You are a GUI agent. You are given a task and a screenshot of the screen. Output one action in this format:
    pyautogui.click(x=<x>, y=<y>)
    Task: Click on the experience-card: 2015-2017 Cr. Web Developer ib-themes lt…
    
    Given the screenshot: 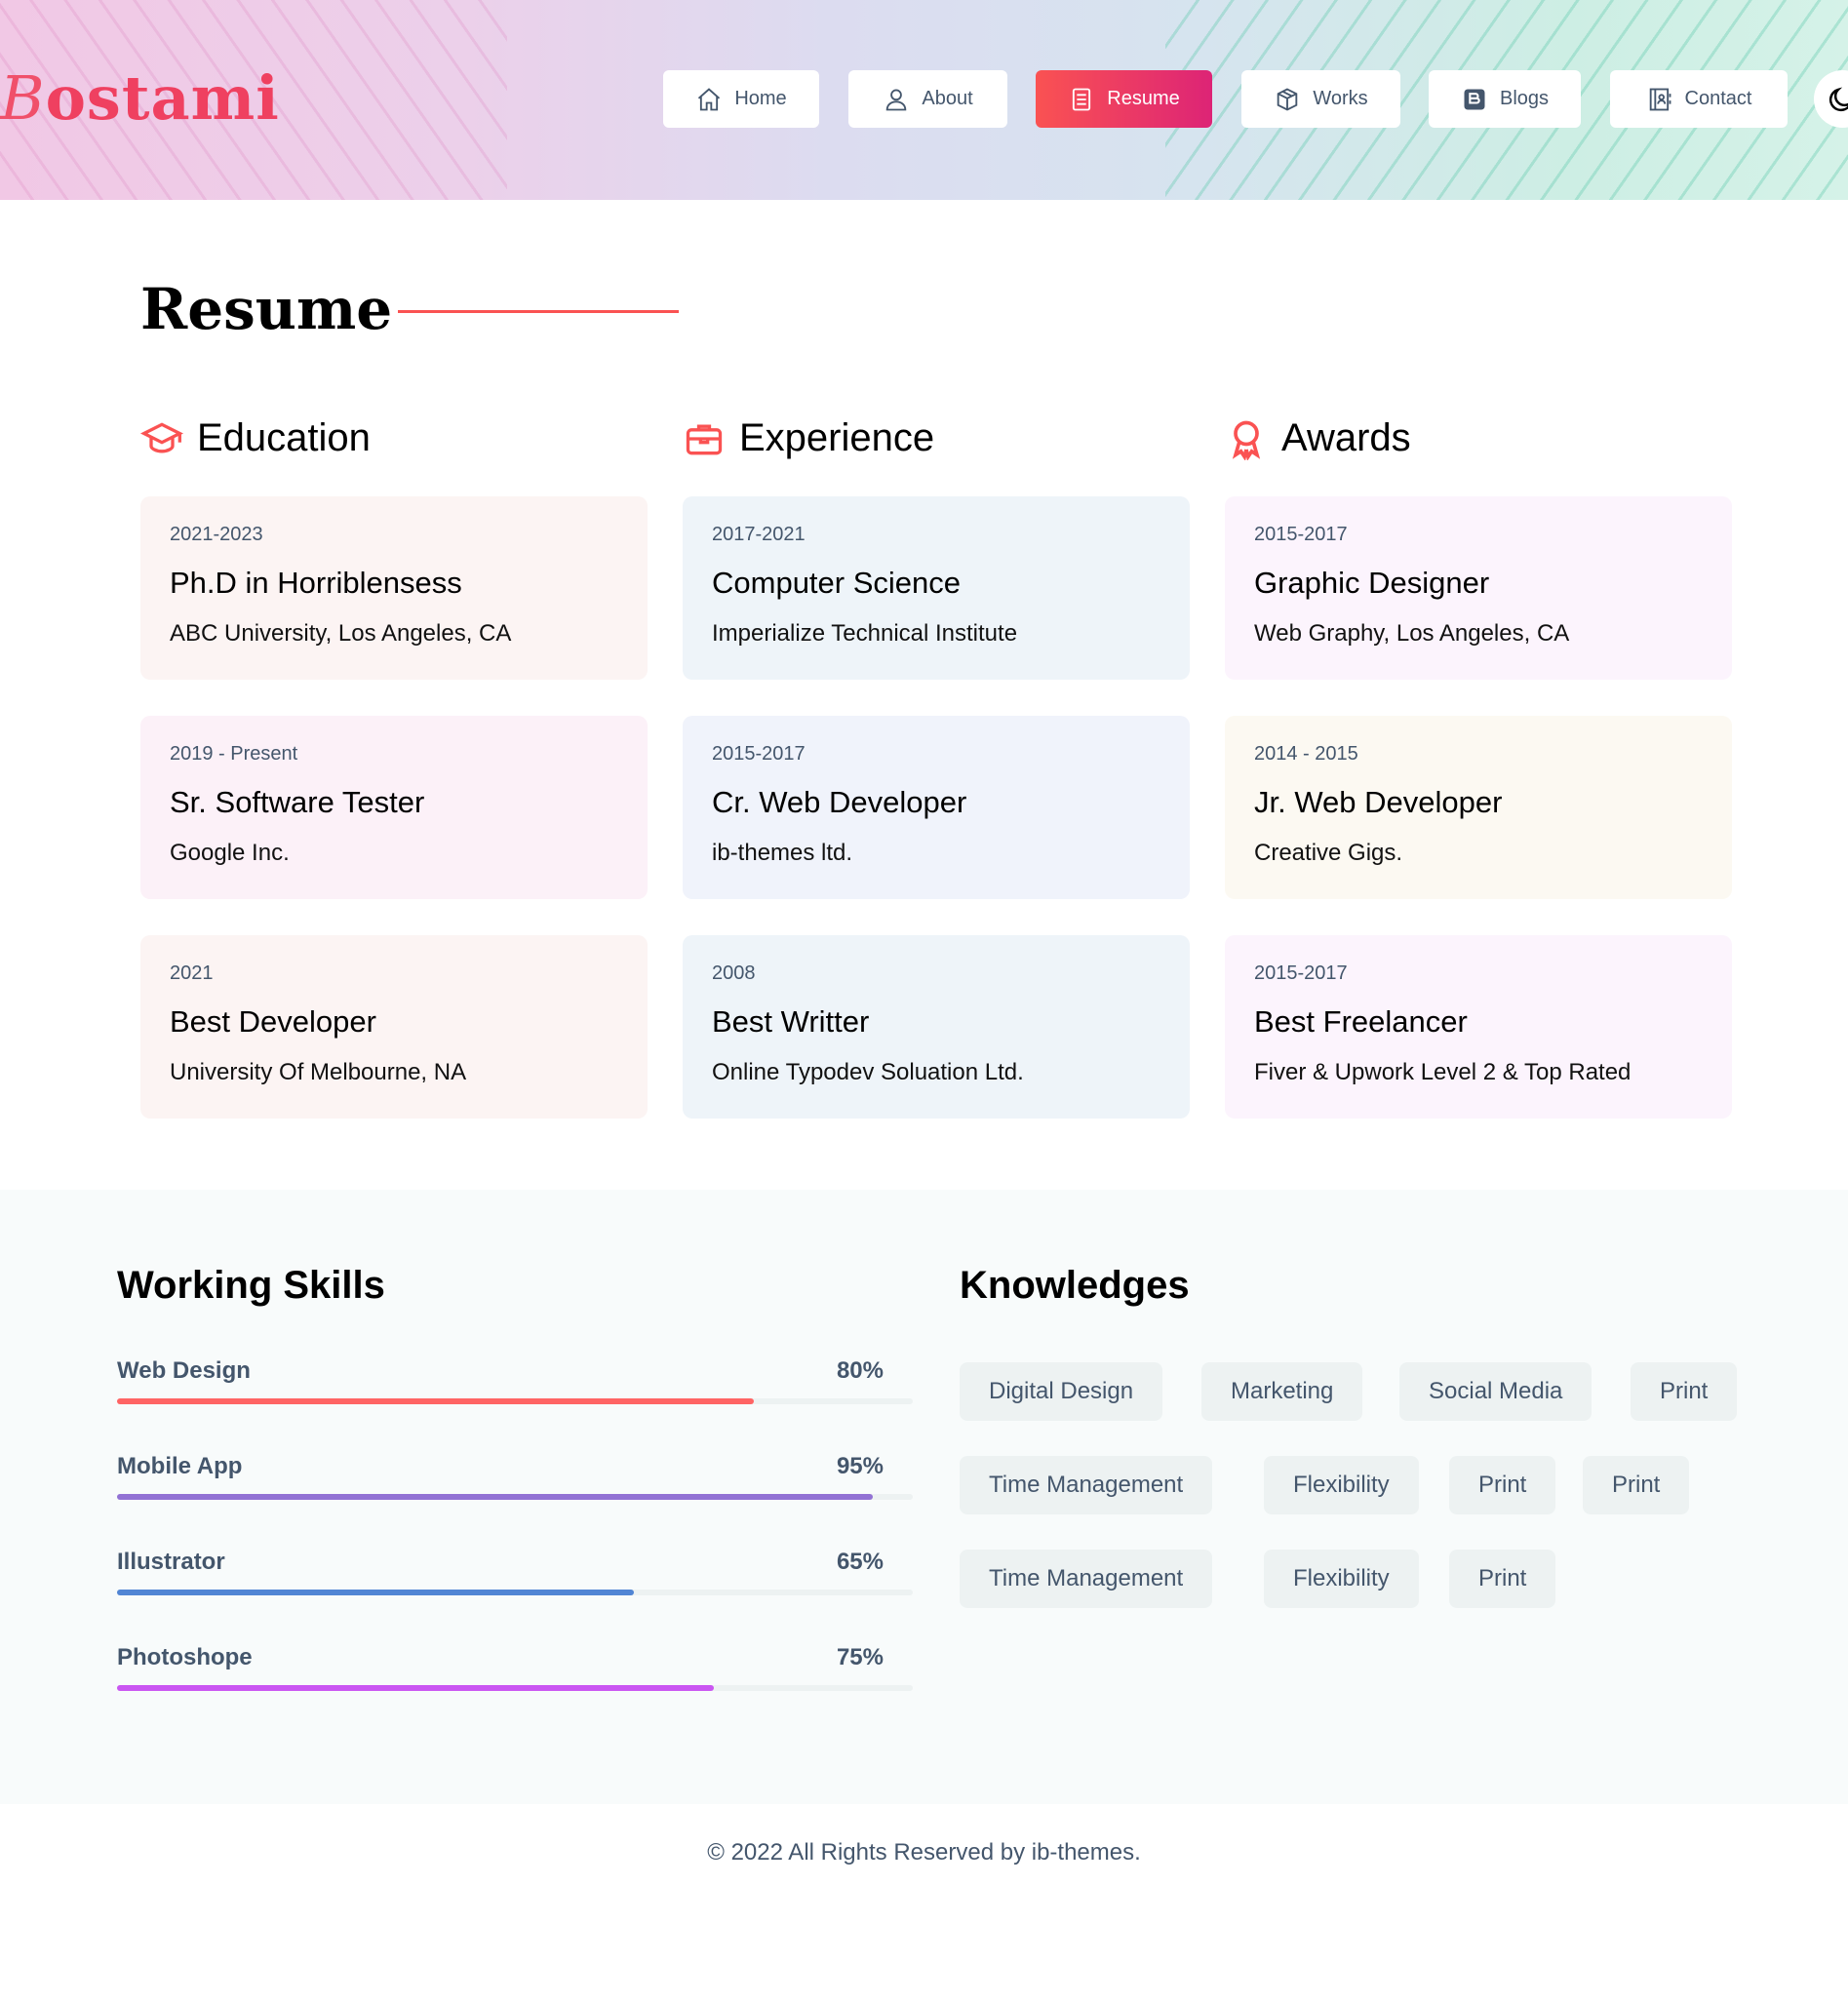 What is the action you would take?
    pyautogui.click(x=936, y=807)
    